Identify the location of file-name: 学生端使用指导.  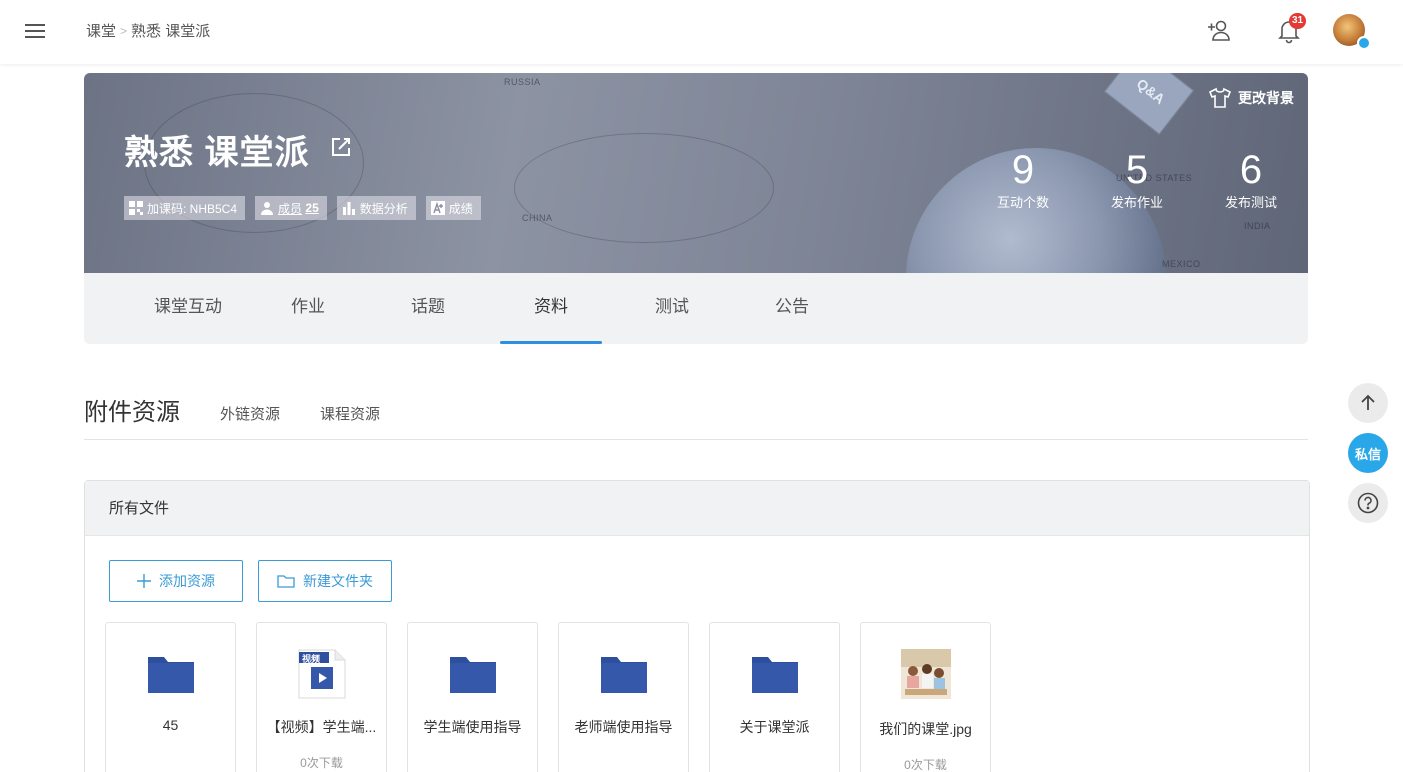
(472, 727).